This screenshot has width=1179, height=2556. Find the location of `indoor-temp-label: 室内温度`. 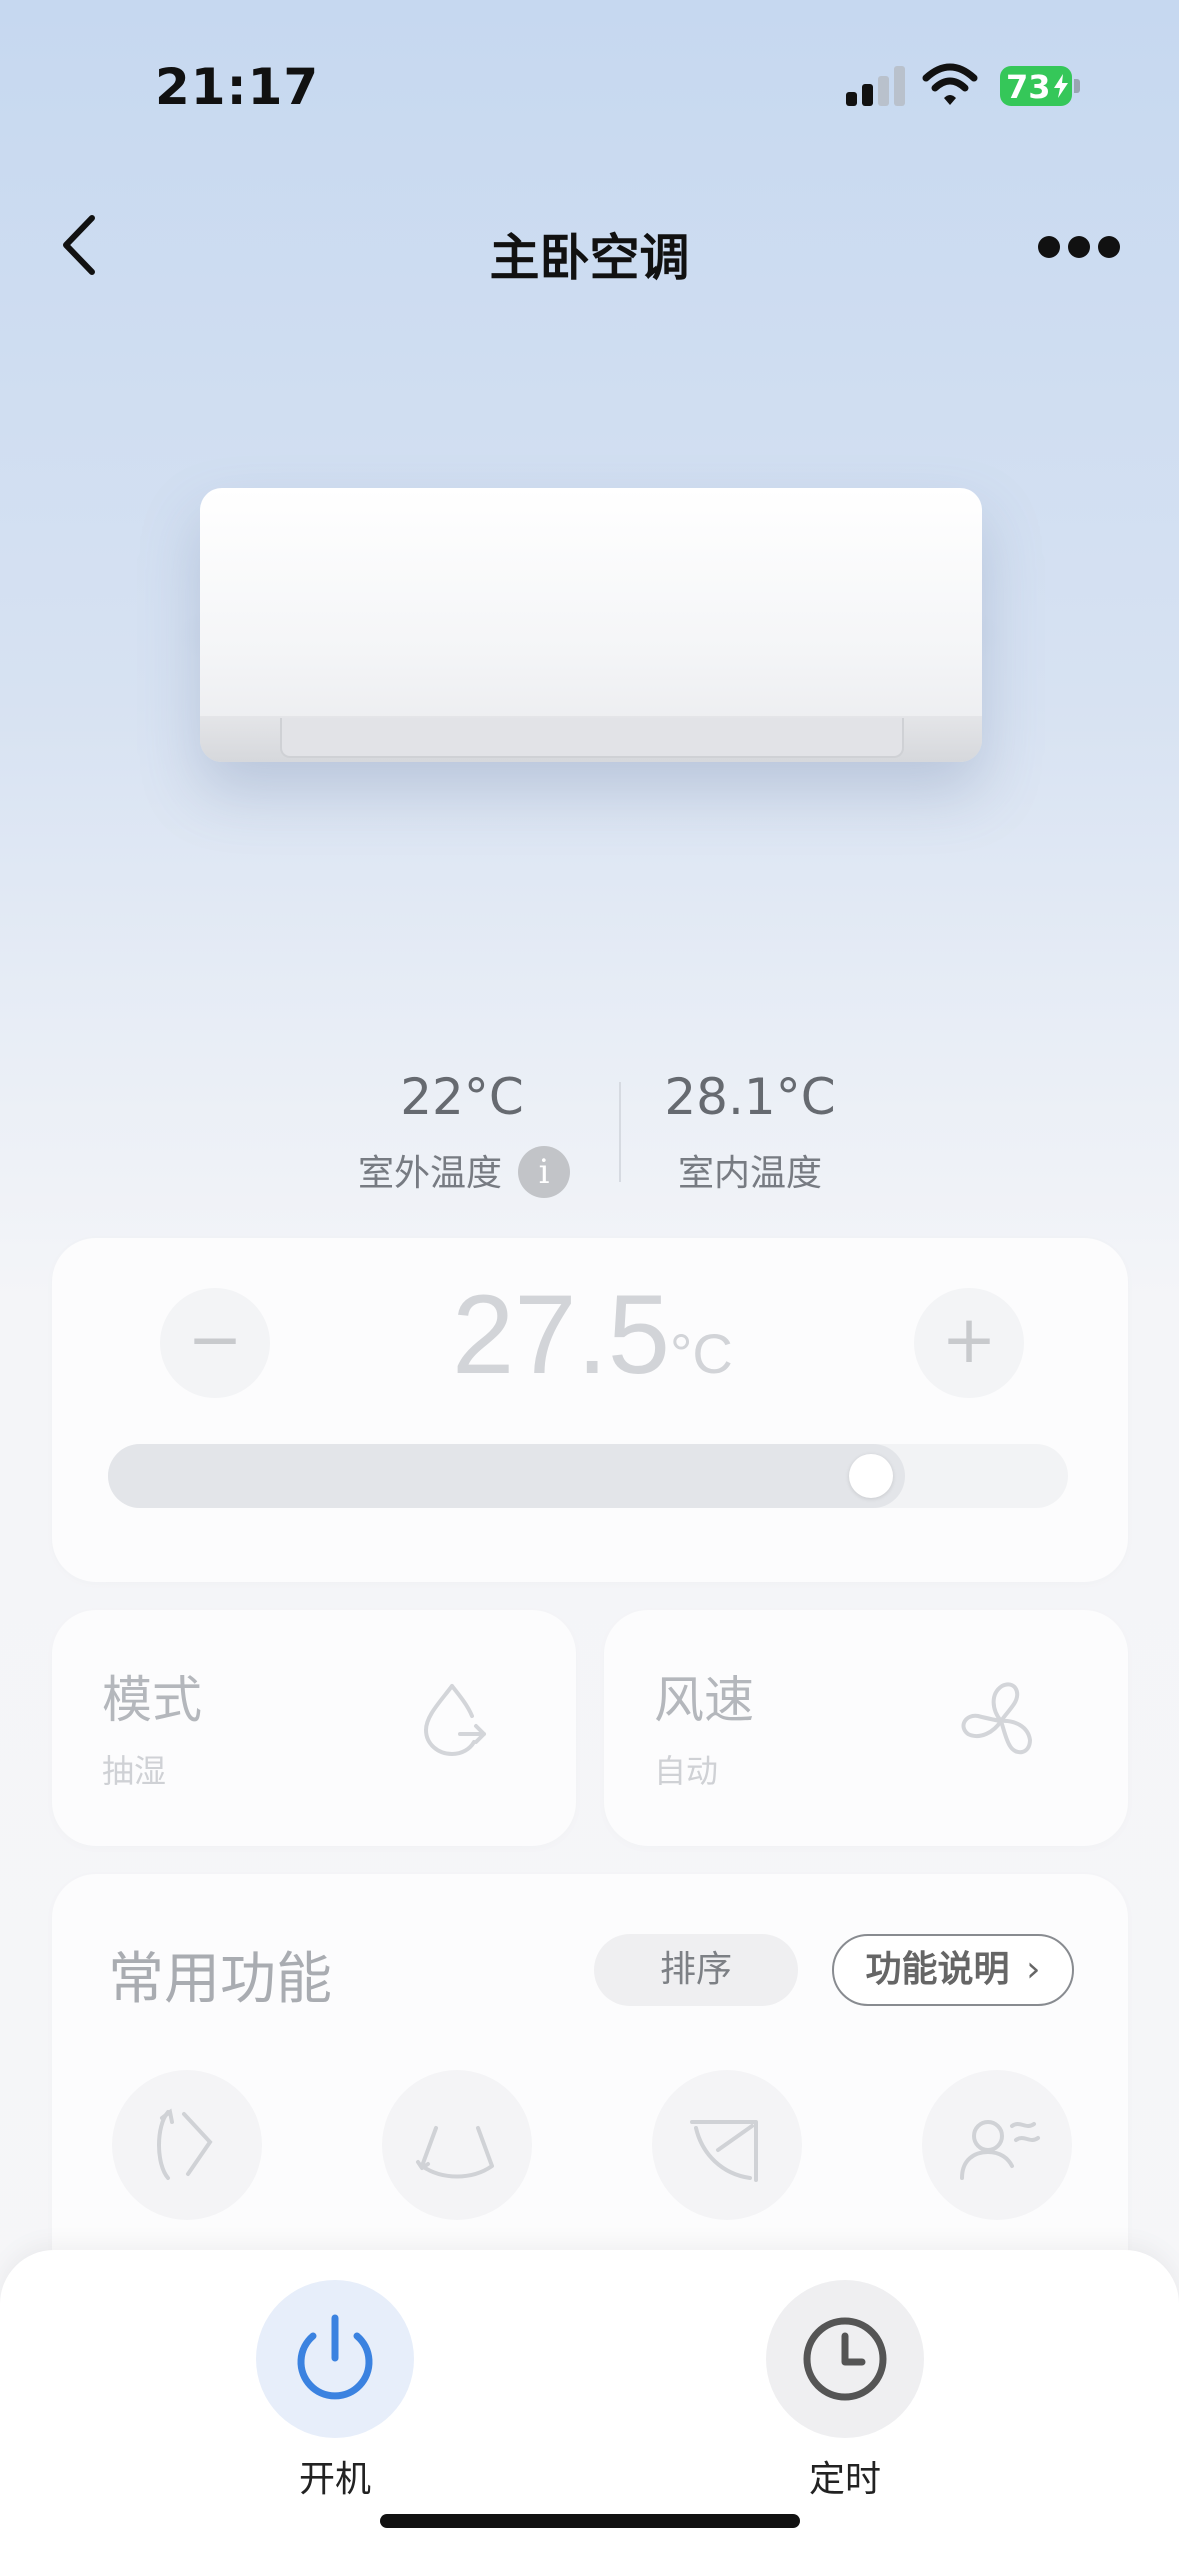

indoor-temp-label: 室内温度 is located at coordinates (749, 1173).